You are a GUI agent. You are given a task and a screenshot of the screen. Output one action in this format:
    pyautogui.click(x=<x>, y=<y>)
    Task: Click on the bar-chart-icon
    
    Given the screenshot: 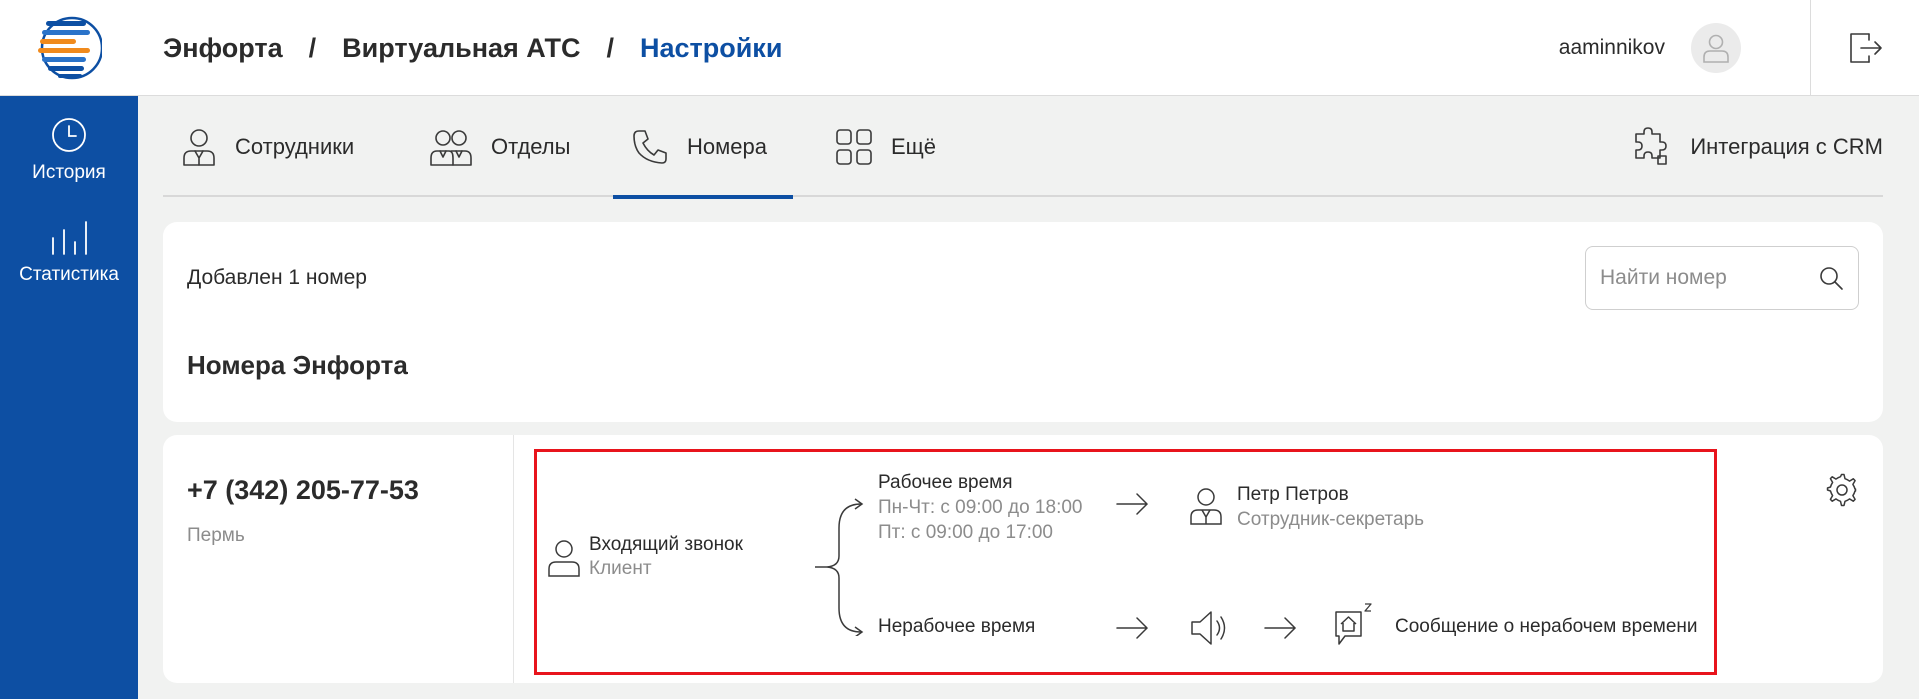 What is the action you would take?
    pyautogui.click(x=69, y=238)
    